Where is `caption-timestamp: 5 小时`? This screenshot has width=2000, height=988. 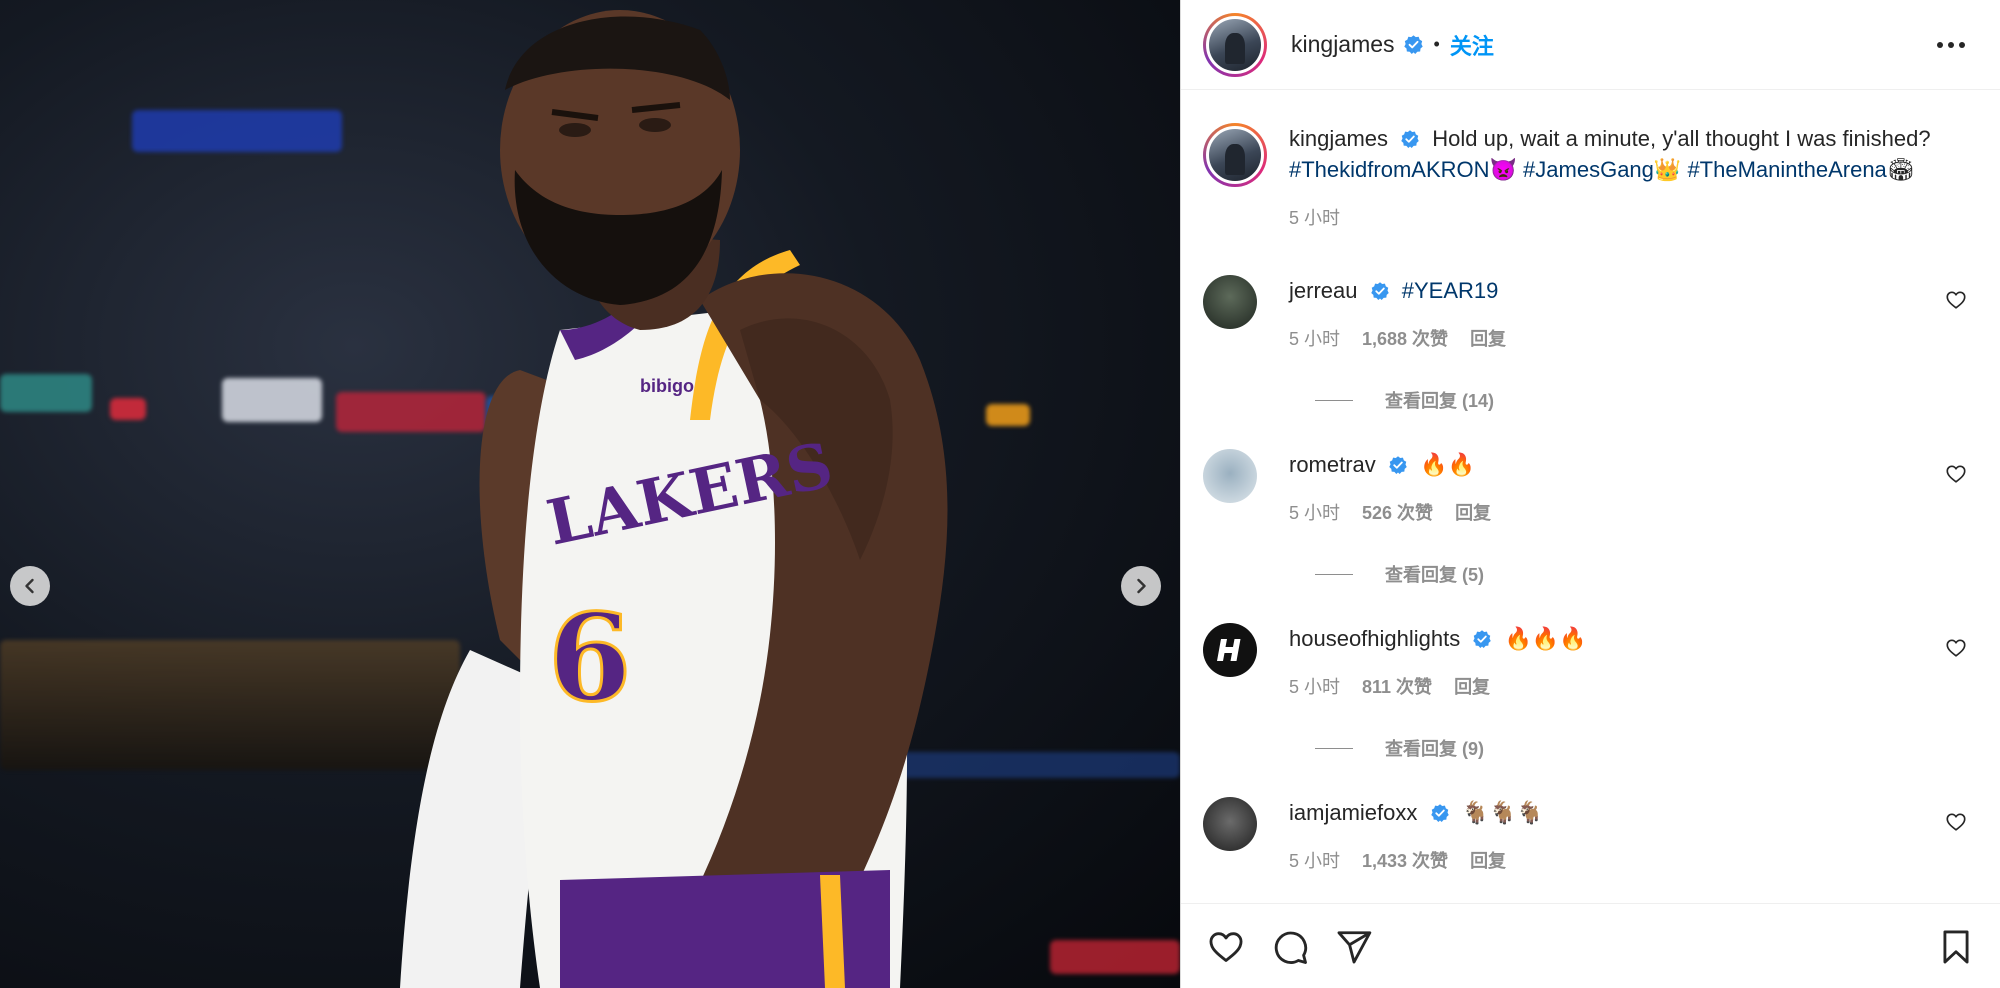 caption-timestamp: 5 小时 is located at coordinates (1314, 218).